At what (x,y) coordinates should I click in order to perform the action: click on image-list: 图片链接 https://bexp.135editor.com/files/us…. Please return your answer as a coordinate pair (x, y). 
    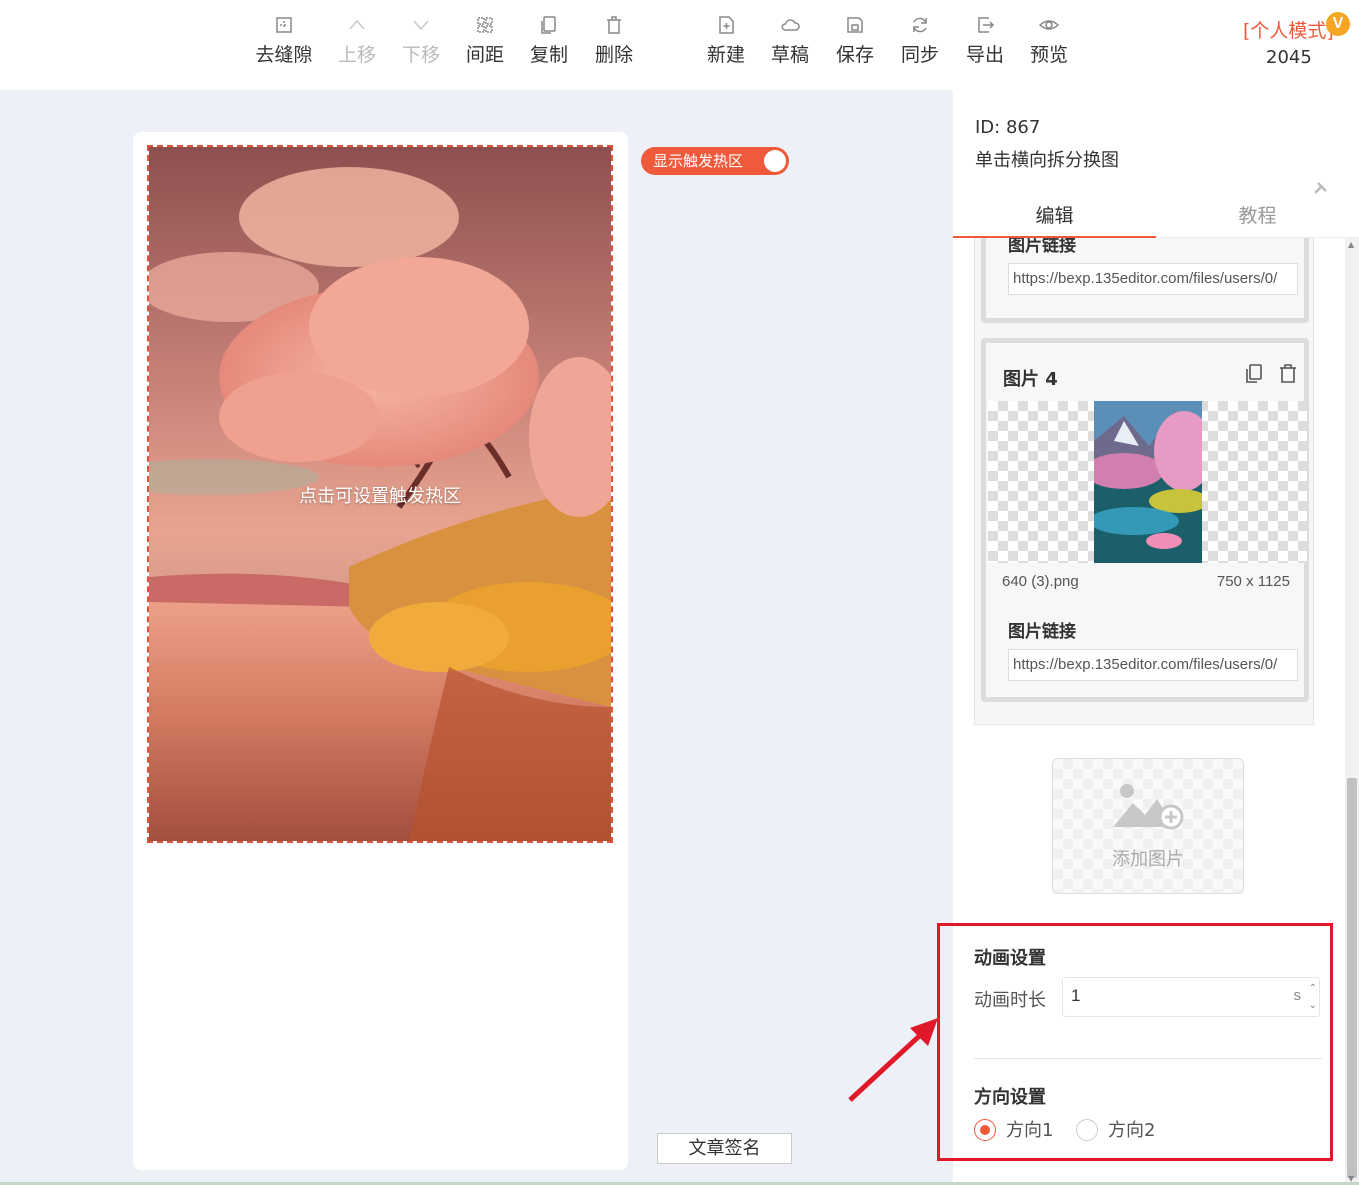
    Looking at the image, I should click on (1144, 481).